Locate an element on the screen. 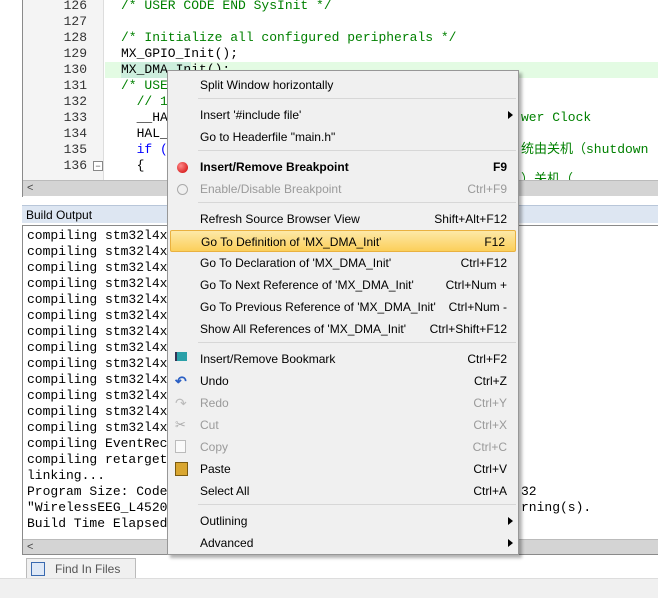 Image resolution: width=658 pixels, height=598 pixels. line-number: 132 is located at coordinates (75, 101).